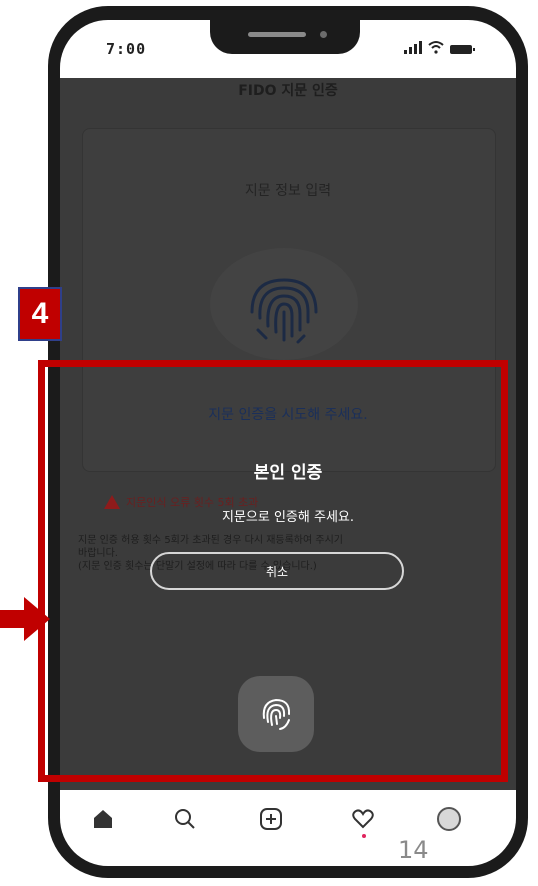 Image resolution: width=538 pixels, height=886 pixels. Describe the element at coordinates (436, 47) in the screenshot. I see `wifi-icon` at that location.